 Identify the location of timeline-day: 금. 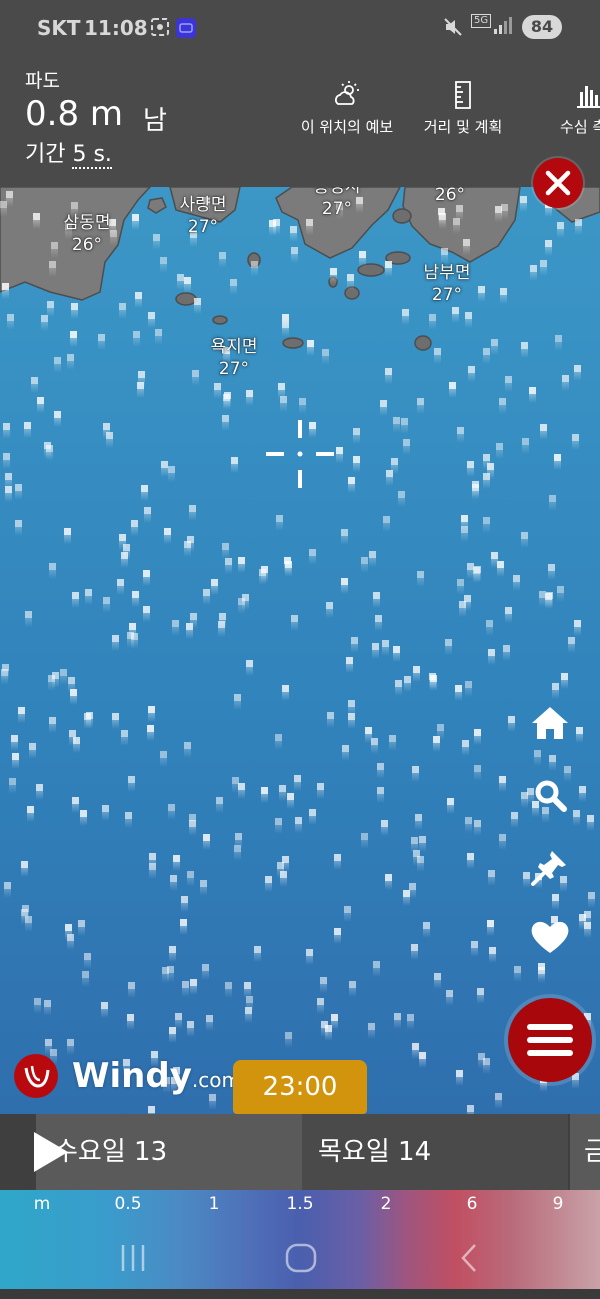
(585, 1152).